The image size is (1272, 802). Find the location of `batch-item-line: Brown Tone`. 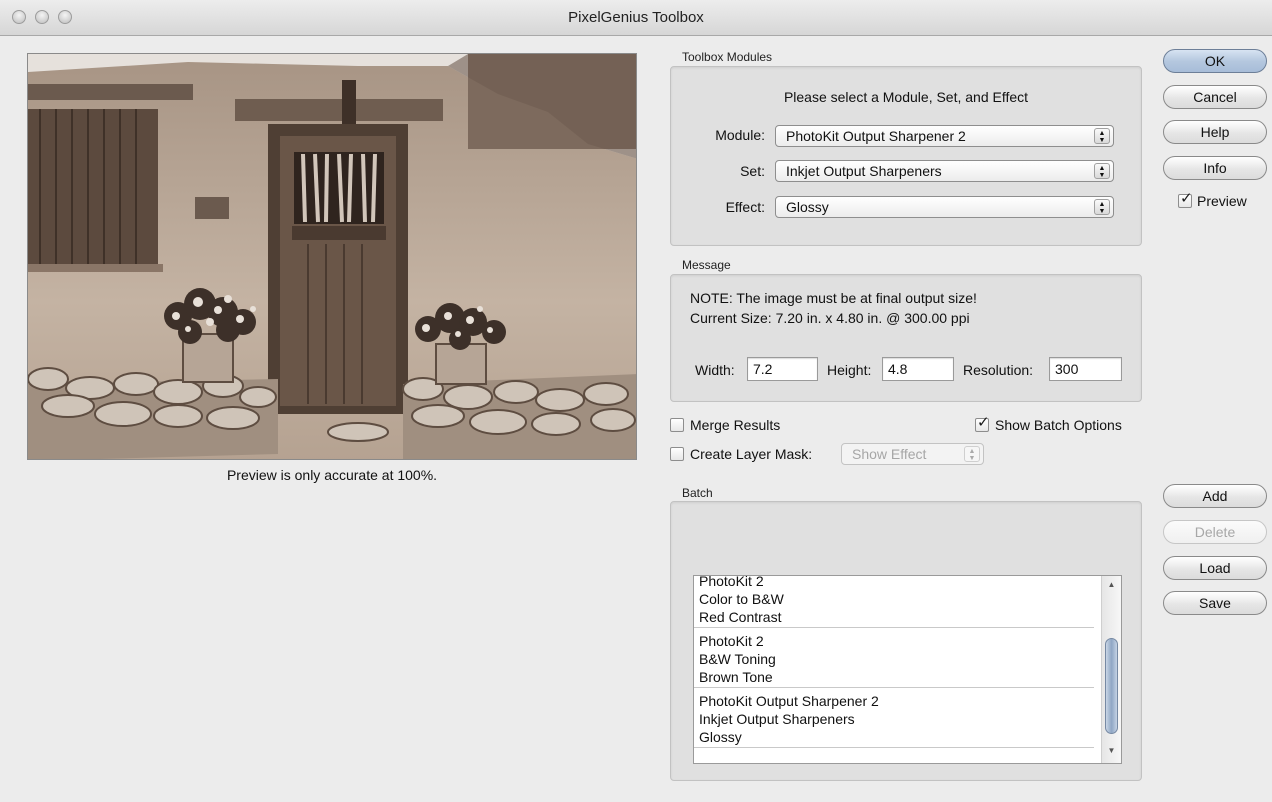

batch-item-line: Brown Tone is located at coordinates (736, 677).